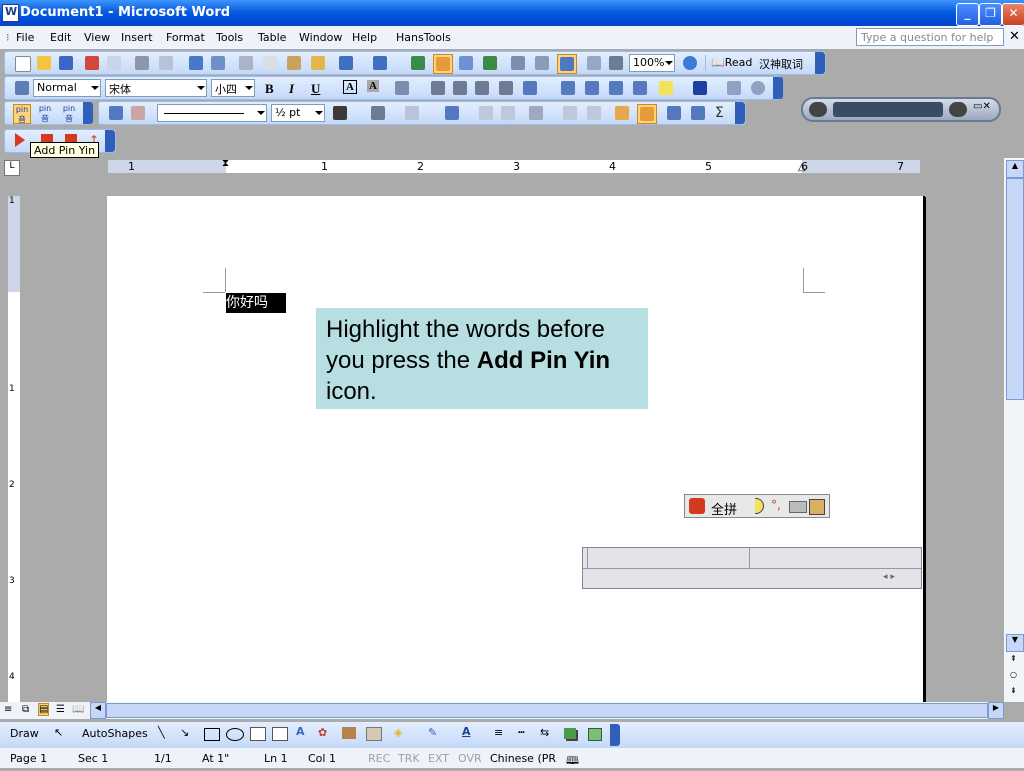 This screenshot has height=771, width=1024. I want to click on textbox-tool-icon, so click(258, 734).